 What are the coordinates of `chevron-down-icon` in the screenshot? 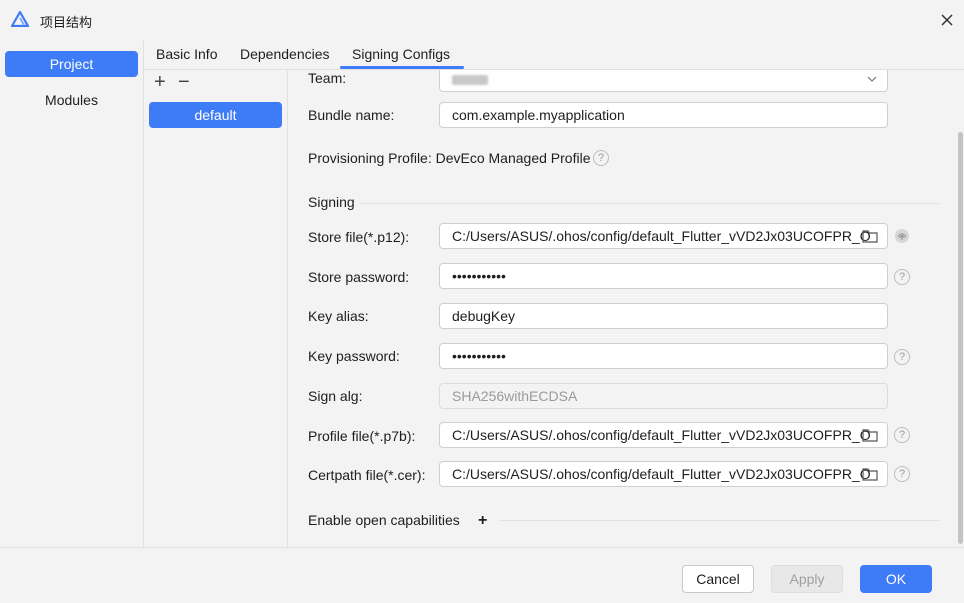 It's located at (872, 79).